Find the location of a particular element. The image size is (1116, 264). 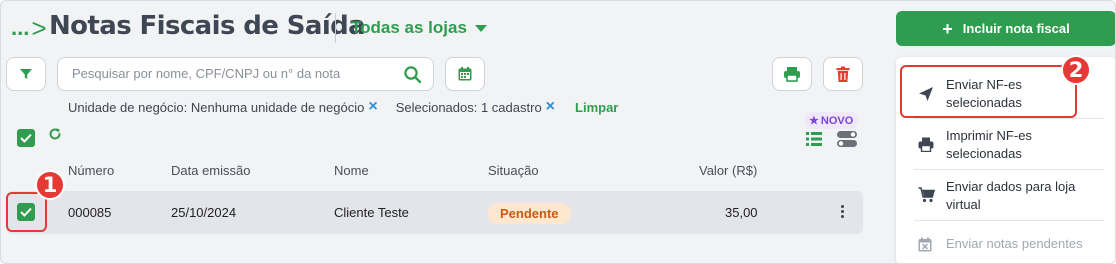

column-header-data: Data emissão is located at coordinates (210, 170).